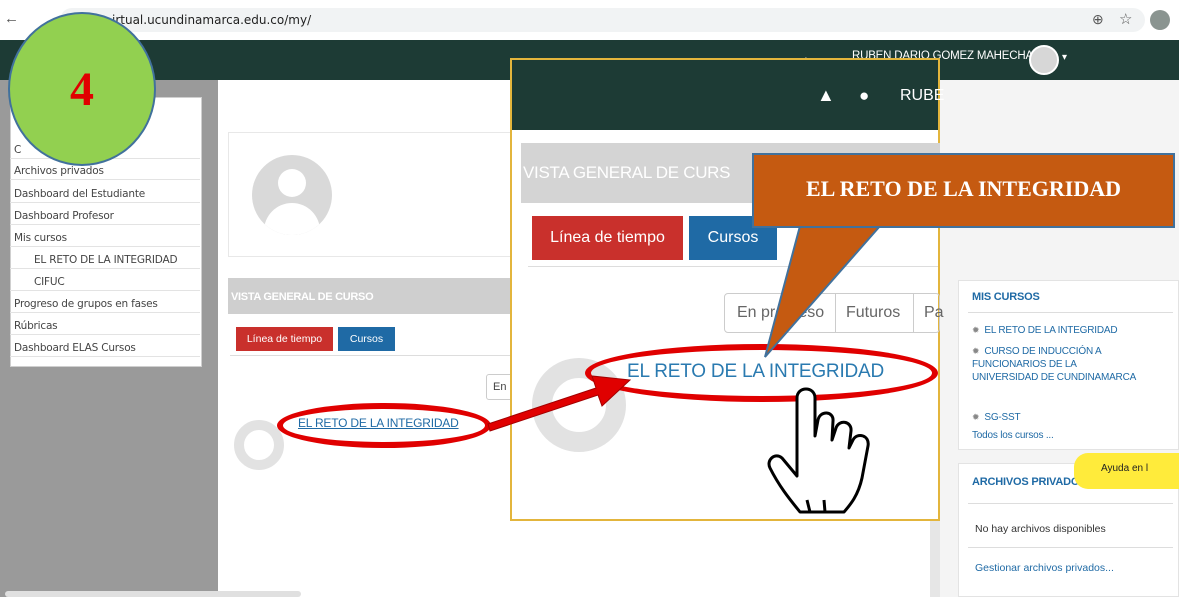 This screenshot has width=1179, height=597. I want to click on zoom-chat-icon: ●, so click(864, 95).